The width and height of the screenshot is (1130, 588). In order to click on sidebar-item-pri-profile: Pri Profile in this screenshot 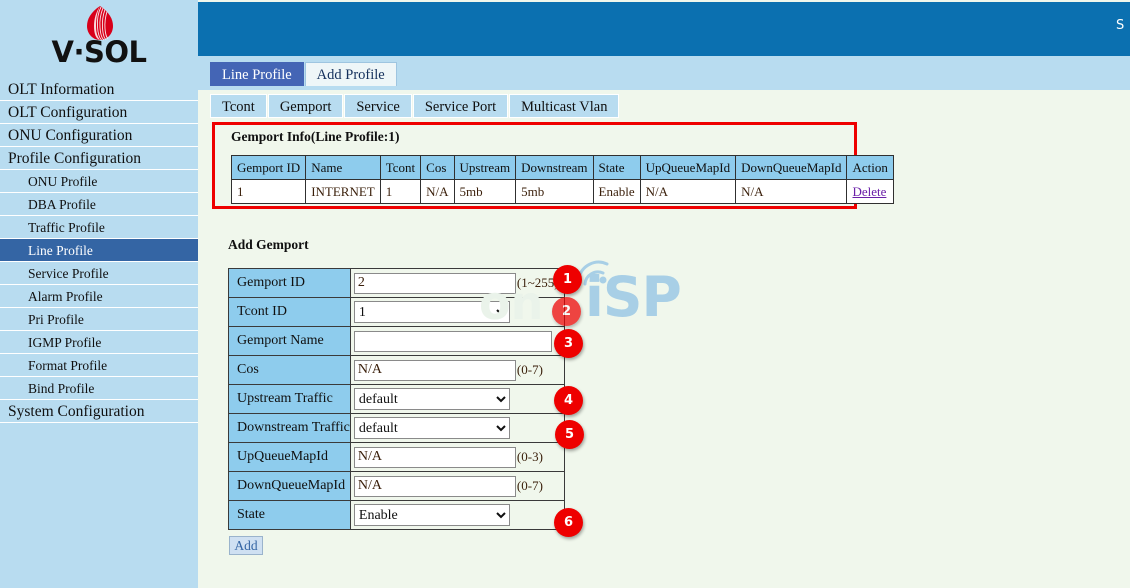, I will do `click(99, 319)`.